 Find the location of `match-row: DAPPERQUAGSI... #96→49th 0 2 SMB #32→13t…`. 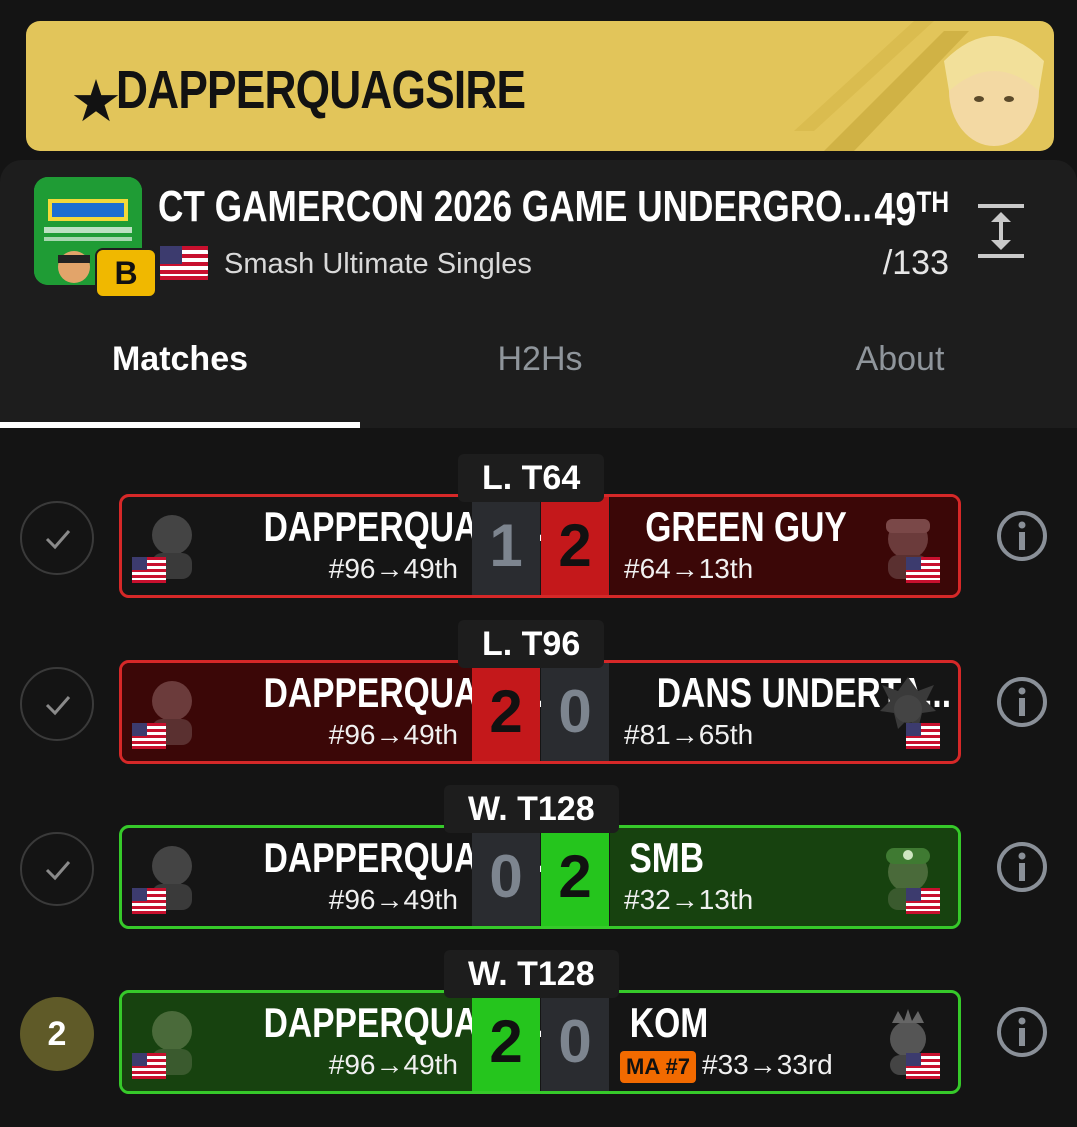

match-row: DAPPERQUAGSI... #96→49th 0 2 SMB #32→13t… is located at coordinates (538, 857).